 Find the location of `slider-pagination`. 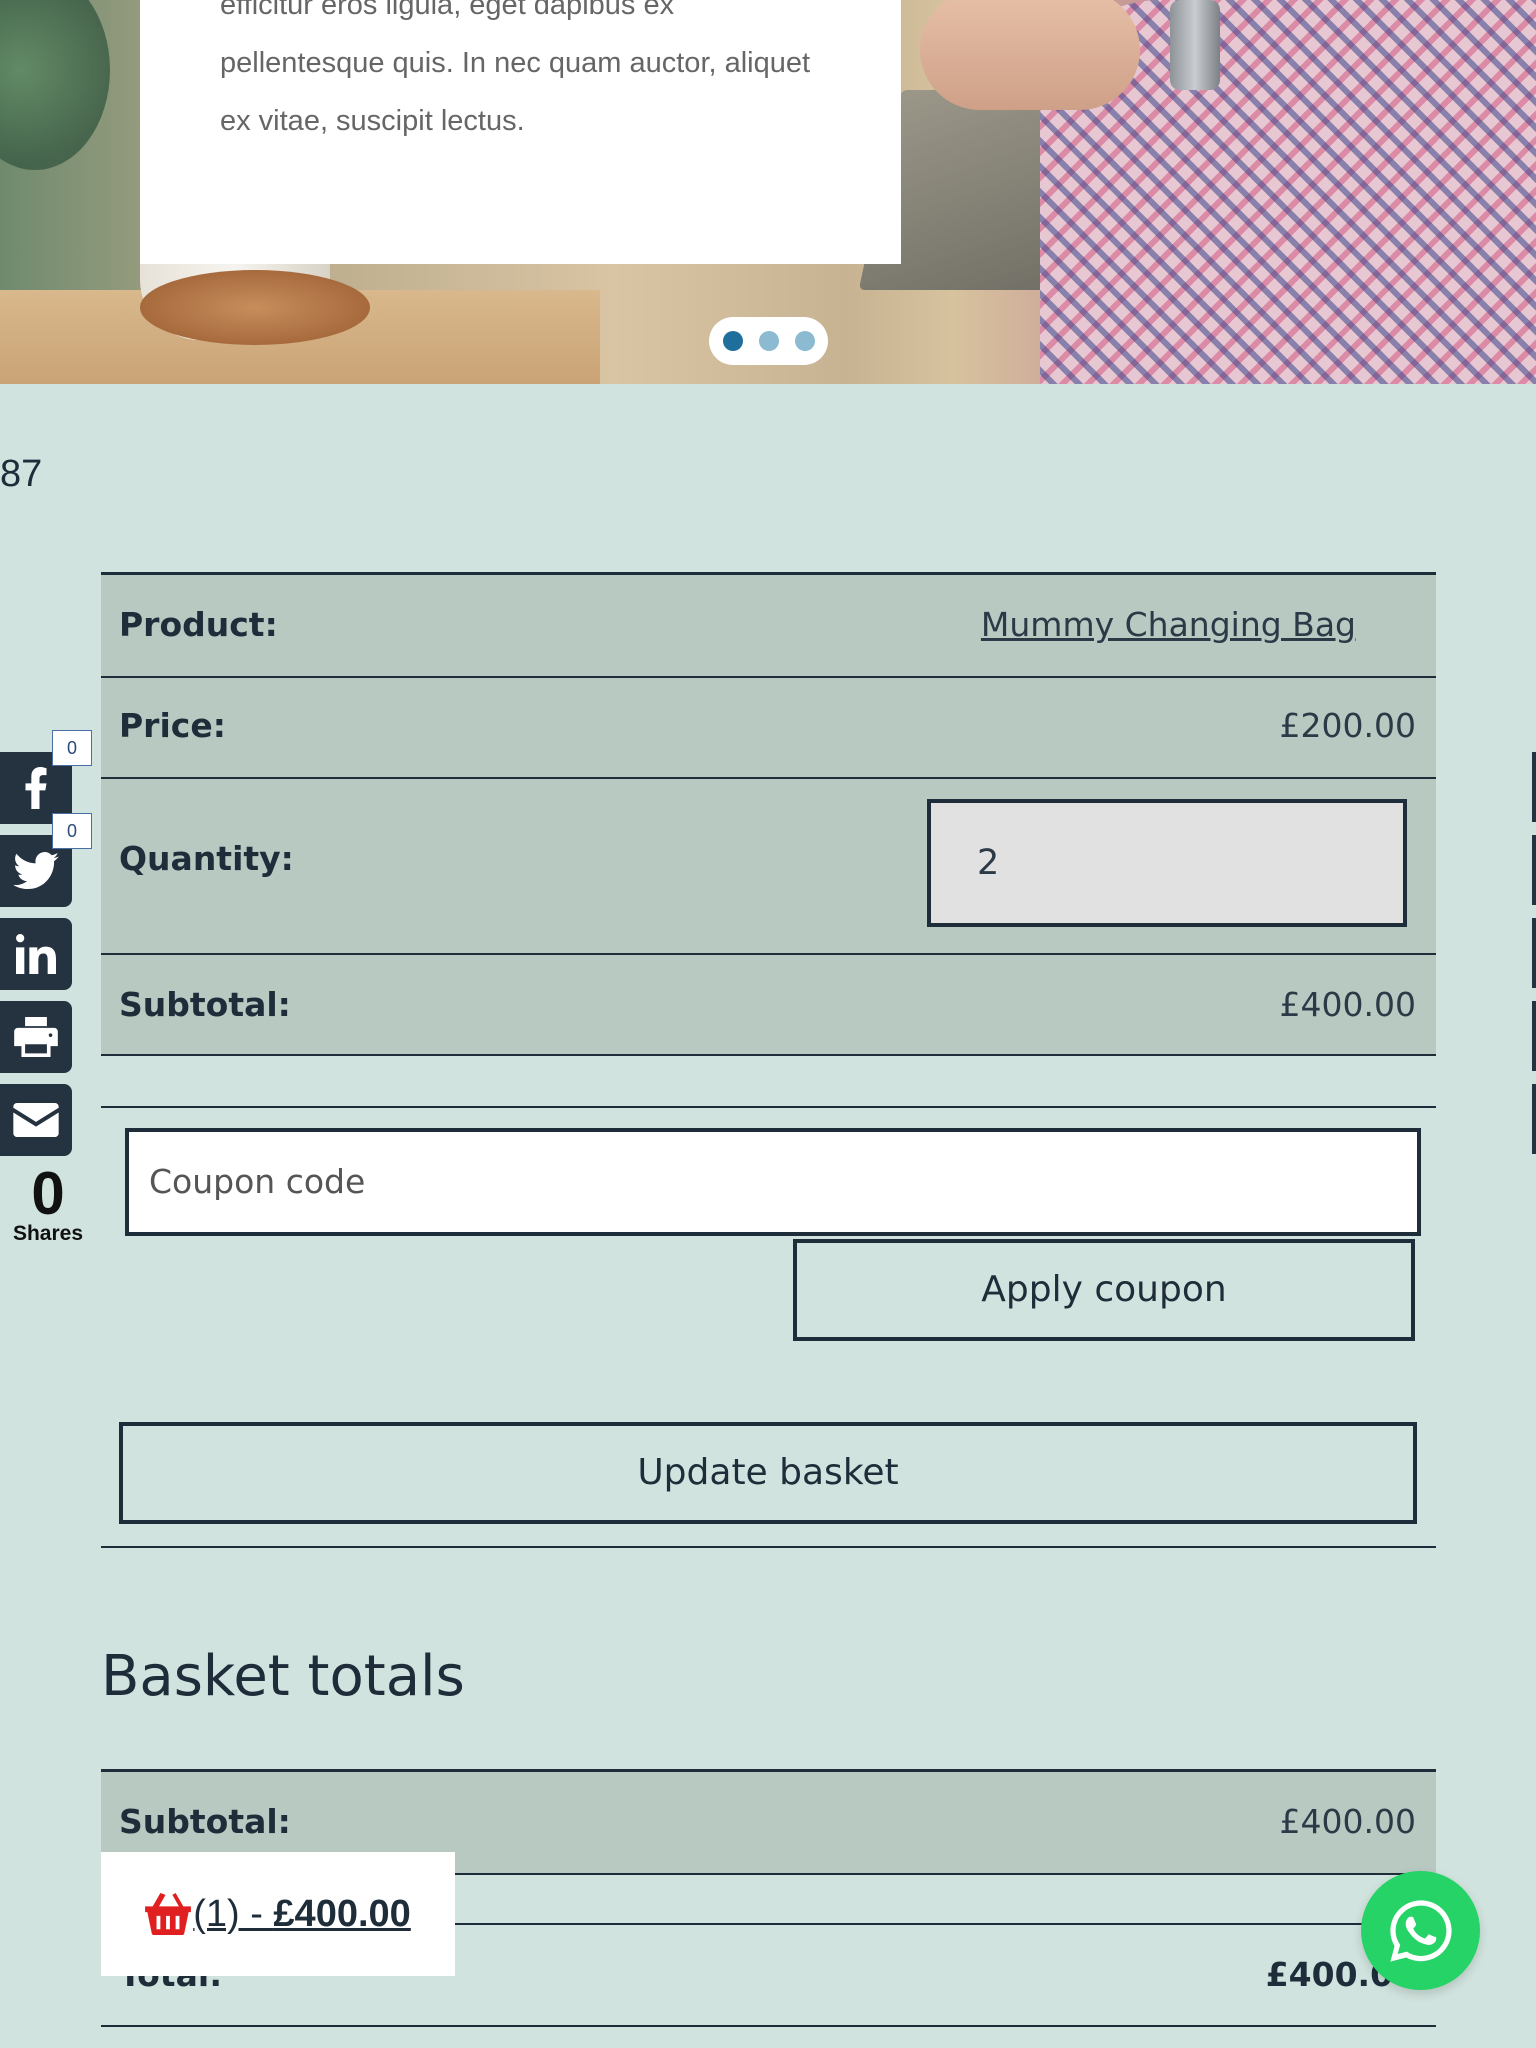

slider-pagination is located at coordinates (768, 341).